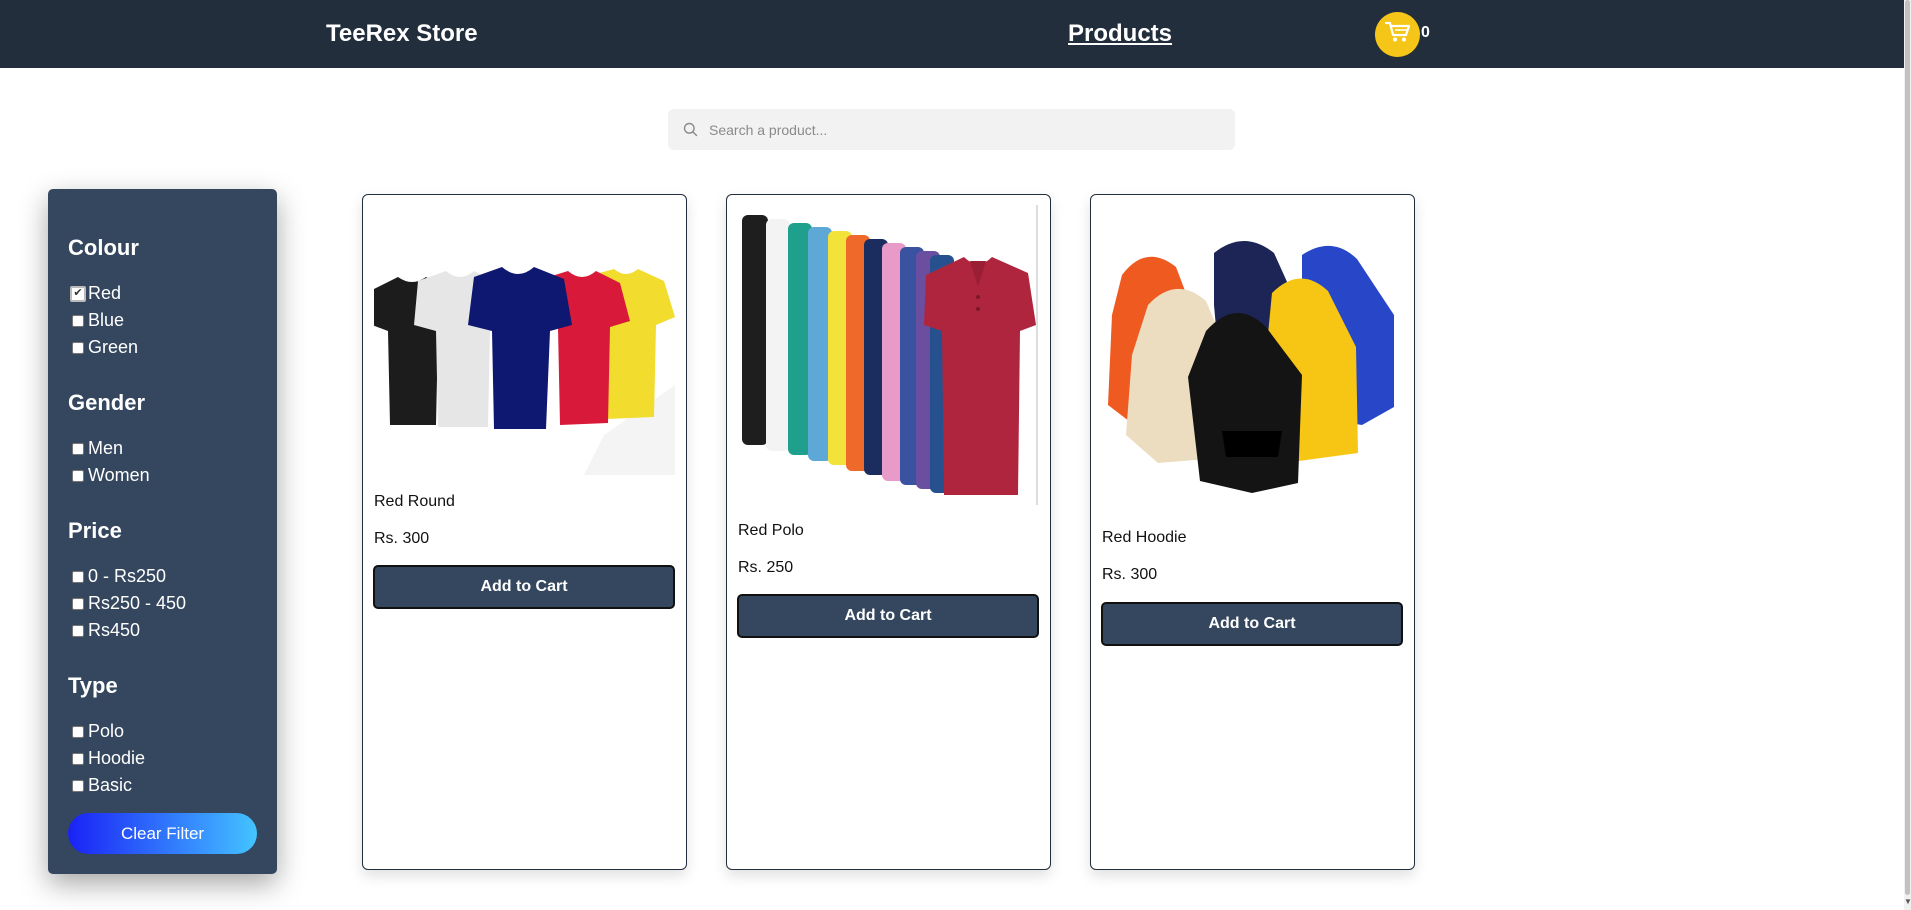 The width and height of the screenshot is (1911, 910). I want to click on filter-option-price-250-450: Rs250 - 450, so click(129, 603).